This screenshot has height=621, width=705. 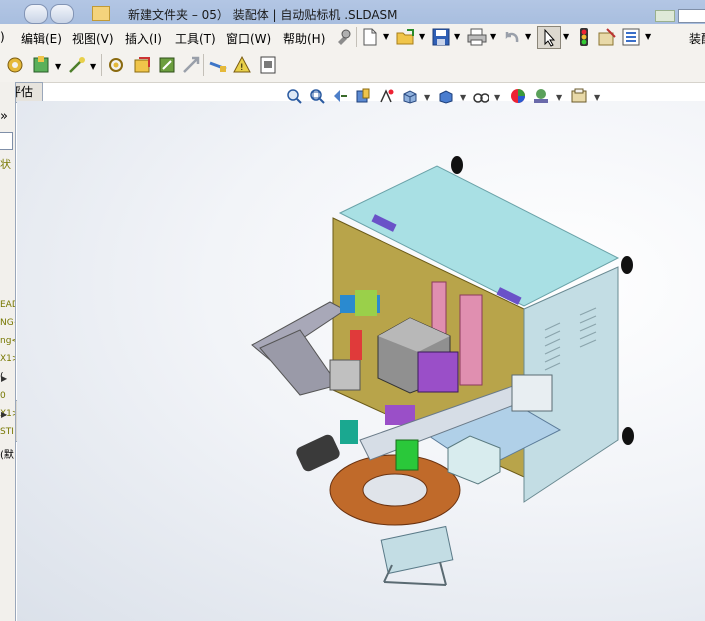 What do you see at coordinates (370, 37) in the screenshot?
I see `new-document-icon` at bounding box center [370, 37].